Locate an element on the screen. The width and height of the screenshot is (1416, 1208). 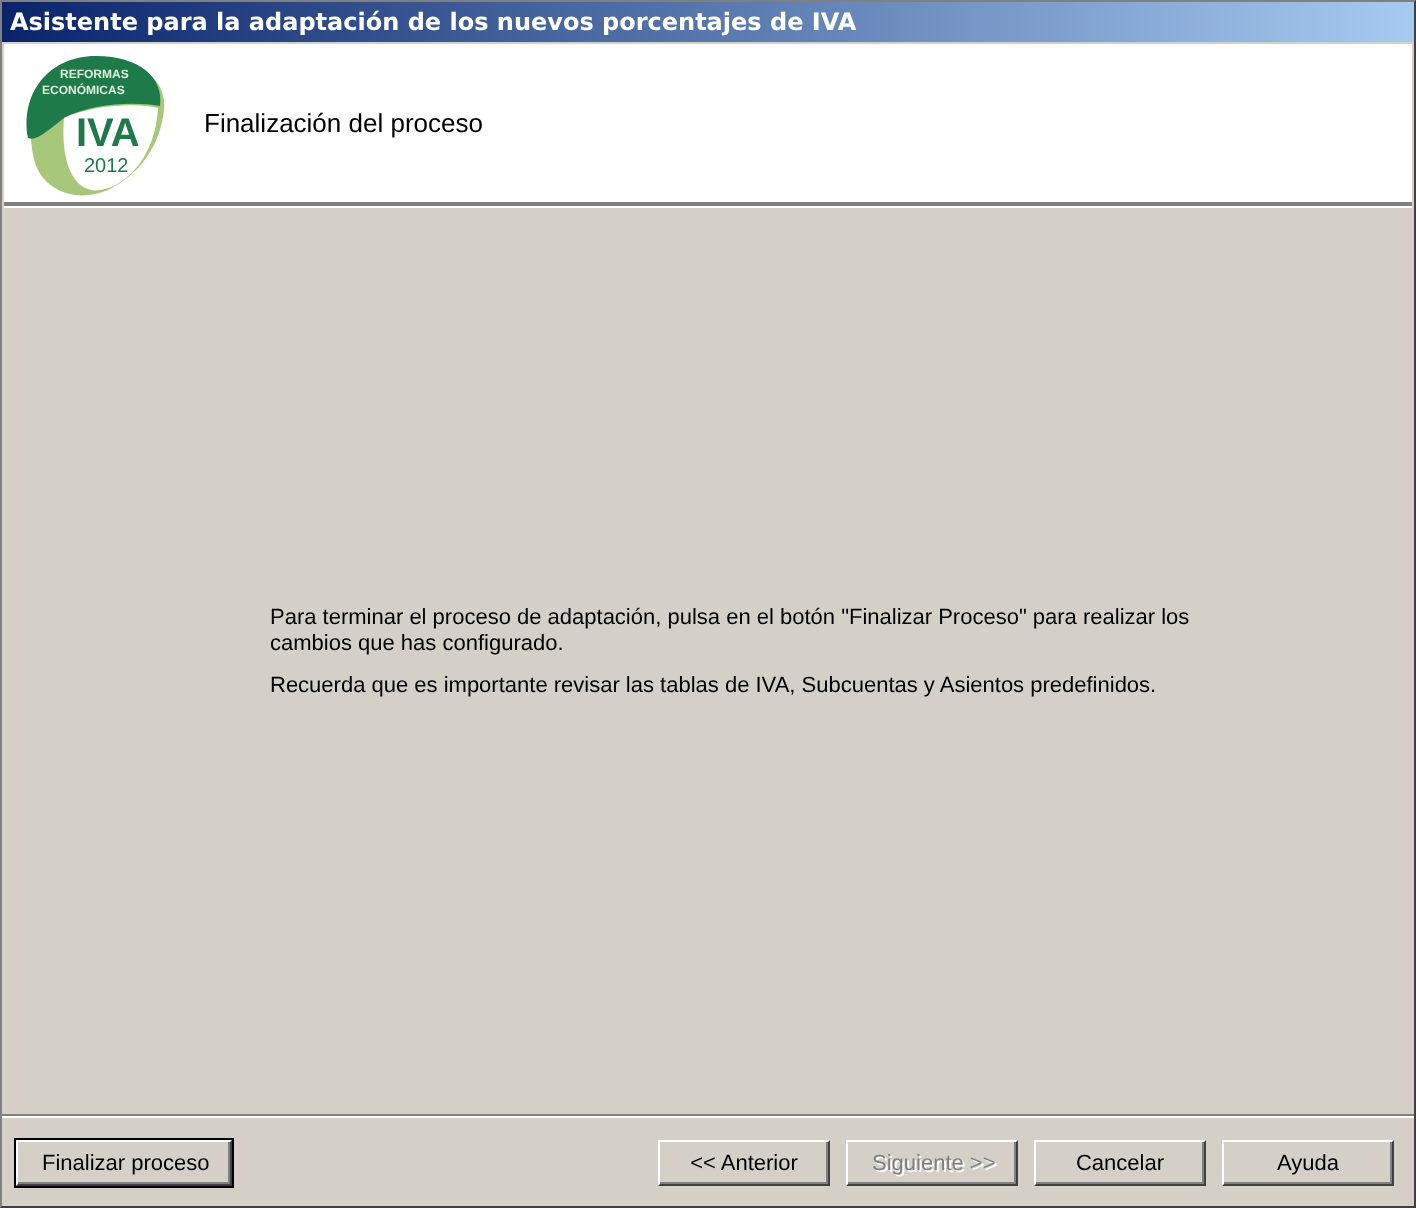
logo-text: 2012 is located at coordinates (106, 166).